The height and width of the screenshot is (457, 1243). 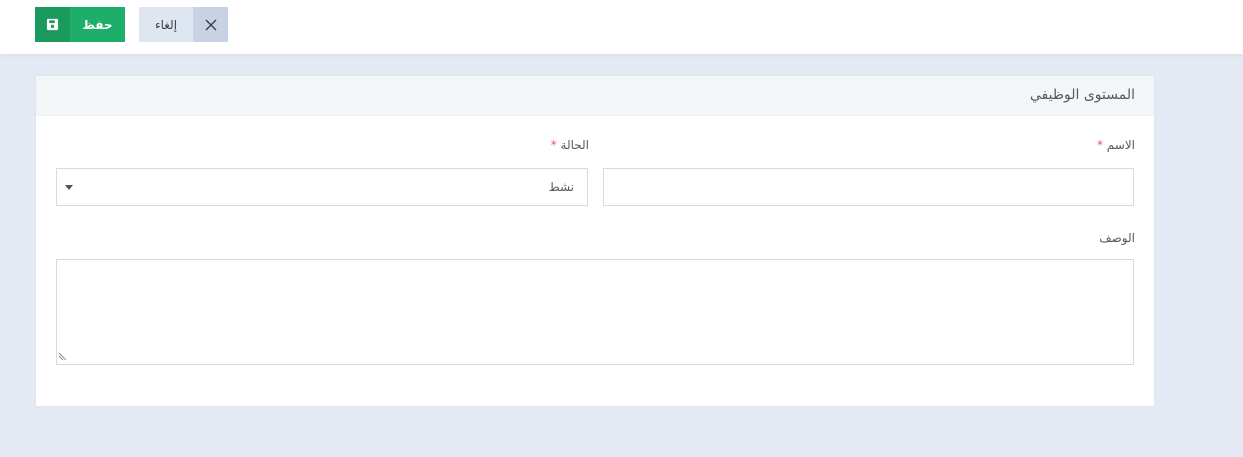 I want to click on floppy-disk-icon, so click(x=52, y=24).